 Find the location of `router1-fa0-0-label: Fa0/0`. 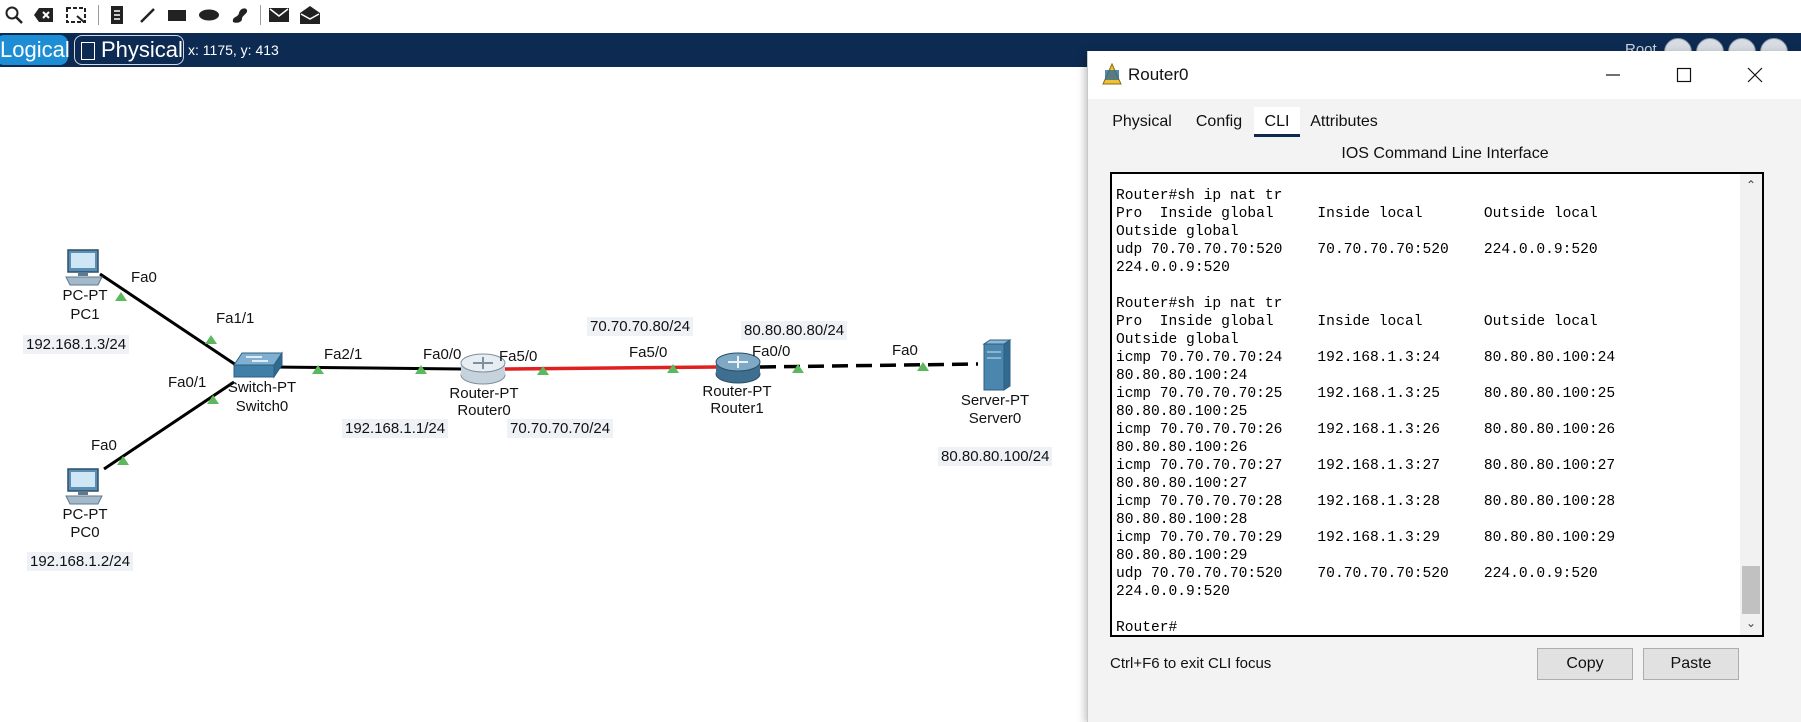

router1-fa0-0-label: Fa0/0 is located at coordinates (771, 351).